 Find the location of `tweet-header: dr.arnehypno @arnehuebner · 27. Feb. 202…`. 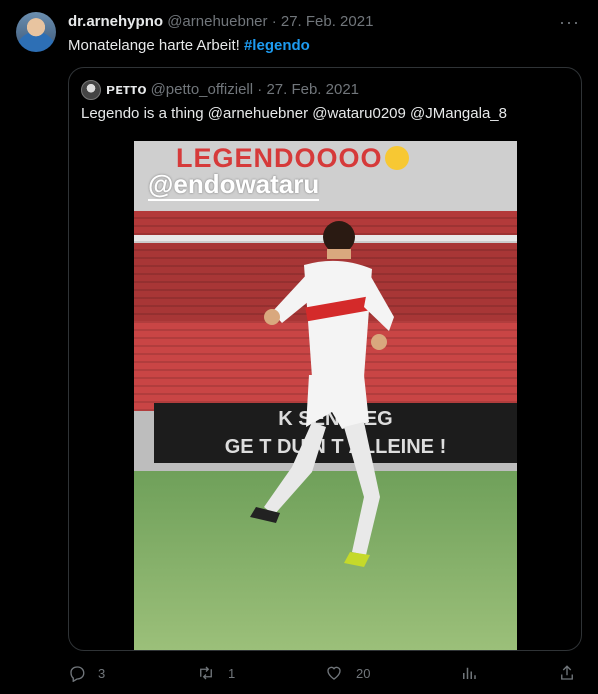

tweet-header: dr.arnehypno @arnehuebner · 27. Feb. 202… is located at coordinates (325, 22).